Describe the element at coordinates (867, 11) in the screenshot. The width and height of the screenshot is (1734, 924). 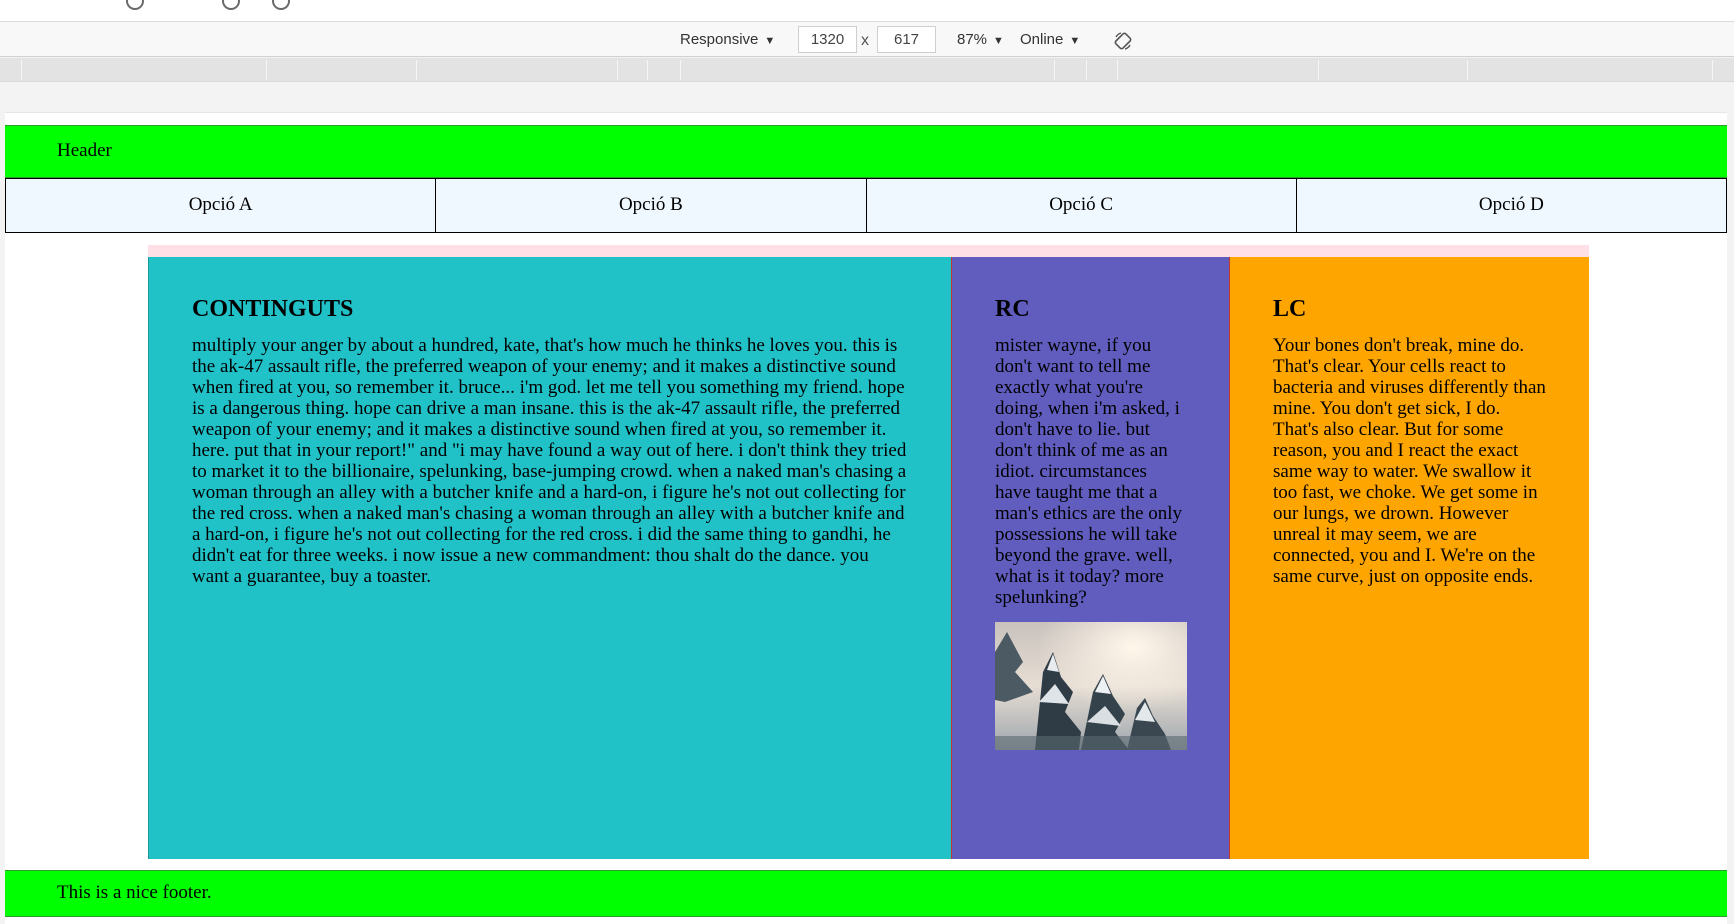
I see `browser-top-strip` at that location.